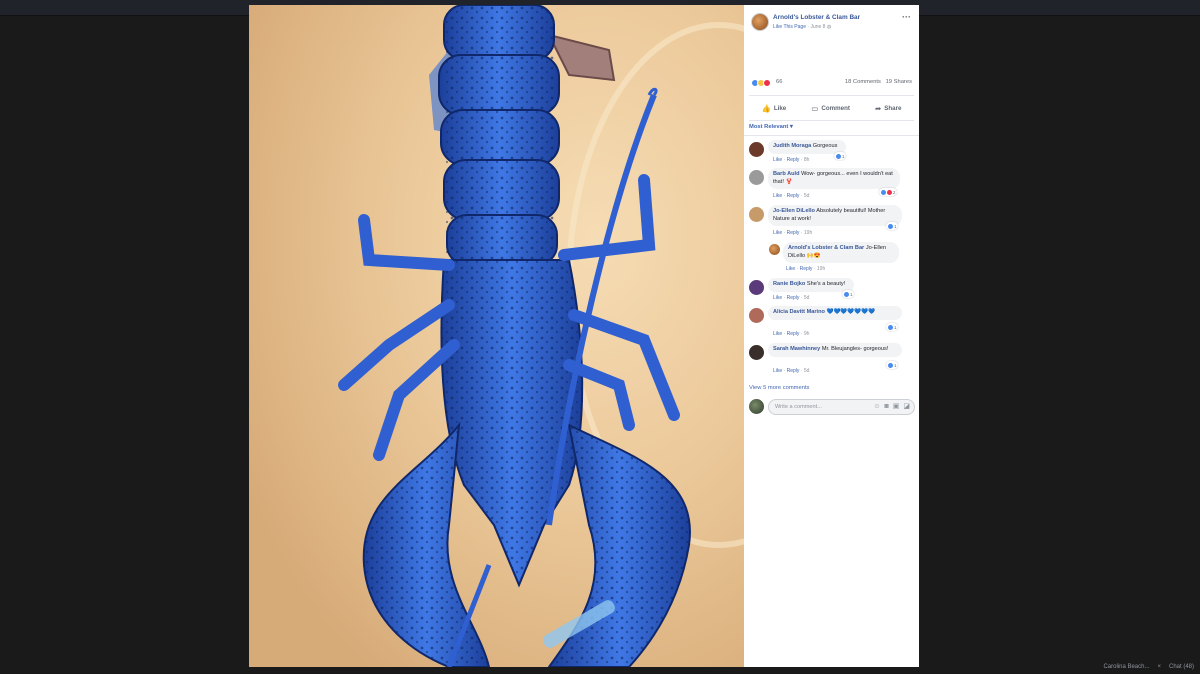  What do you see at coordinates (766, 108) in the screenshot?
I see `like-icon: 👍` at bounding box center [766, 108].